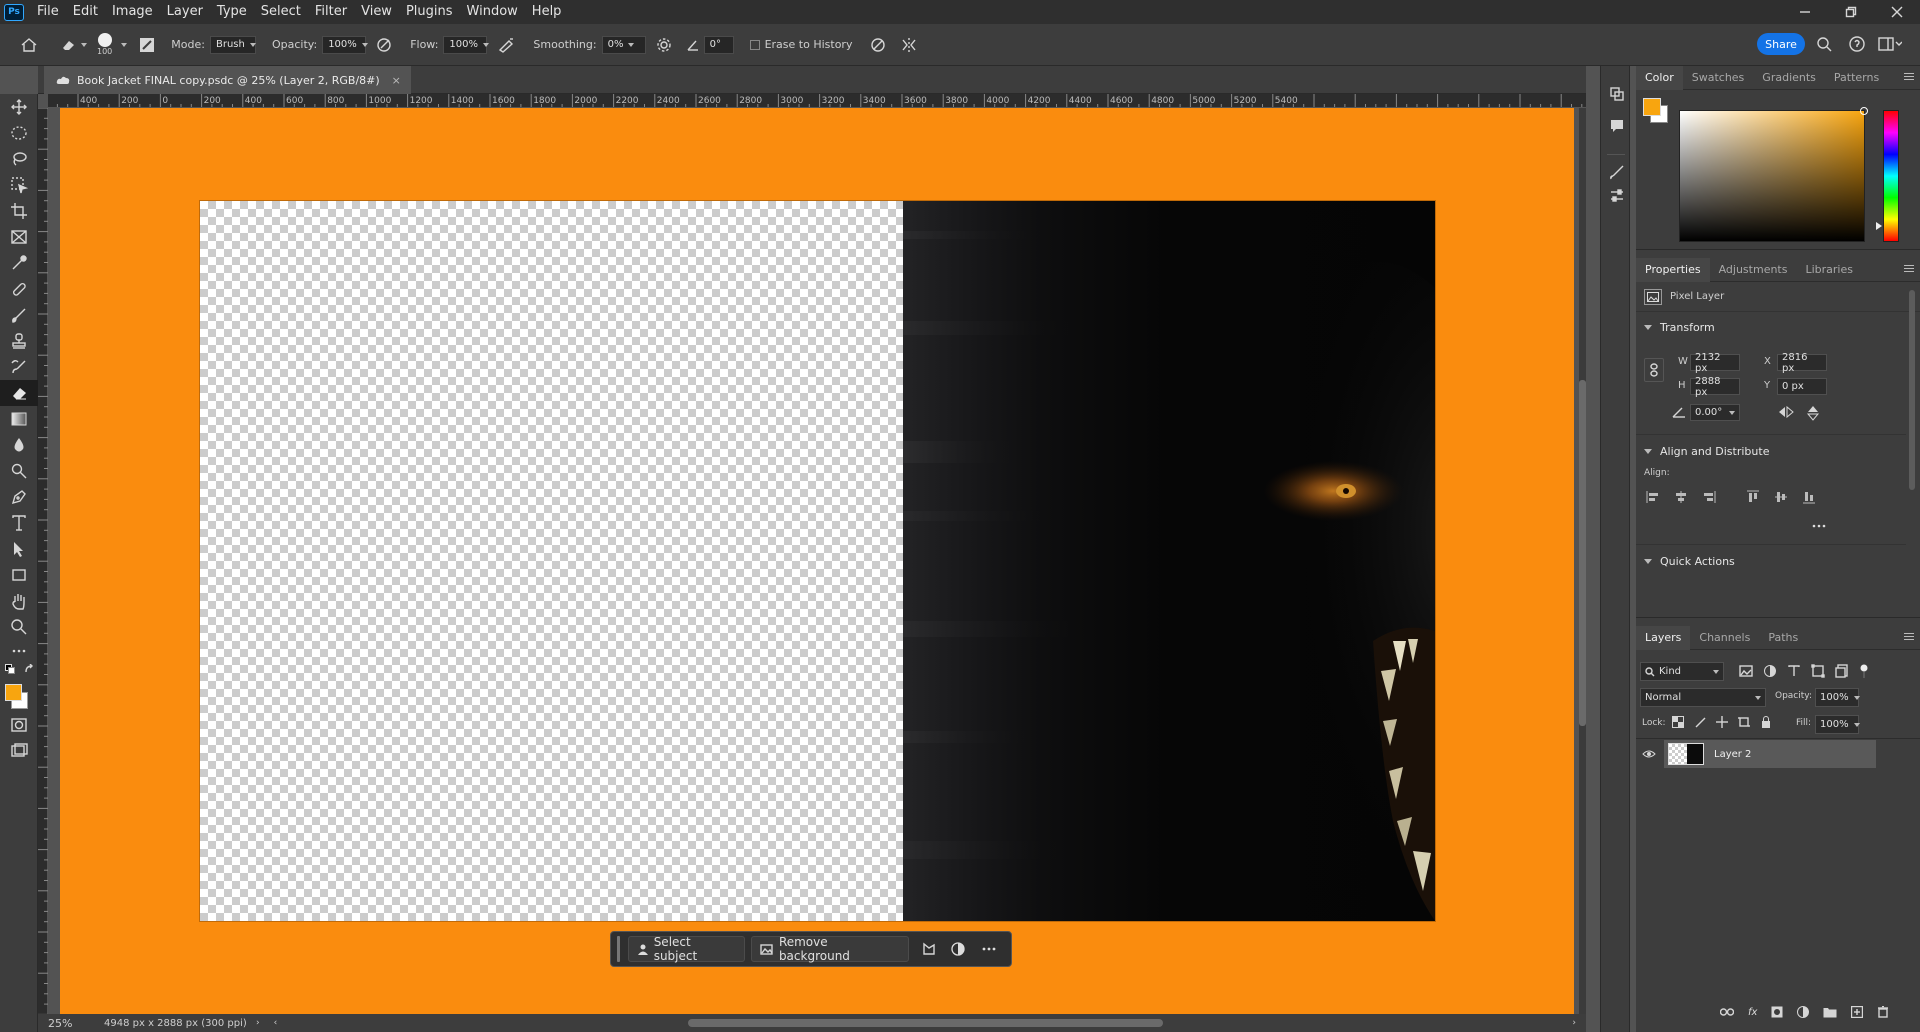 The width and height of the screenshot is (1920, 1032). Describe the element at coordinates (1842, 671) in the screenshot. I see `filter-smart-object-icon` at that location.